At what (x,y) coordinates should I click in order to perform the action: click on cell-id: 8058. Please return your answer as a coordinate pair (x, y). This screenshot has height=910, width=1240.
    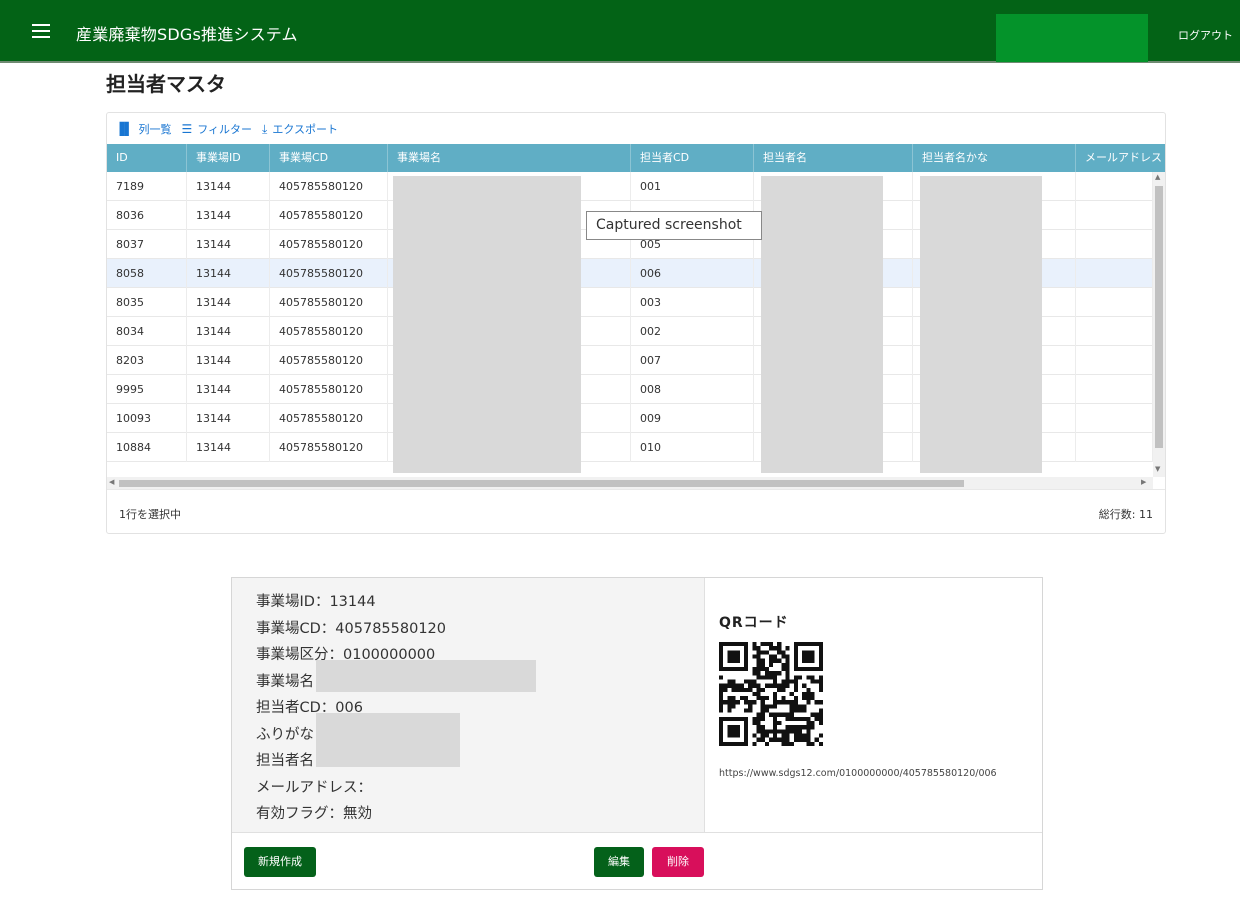
    Looking at the image, I should click on (147, 273).